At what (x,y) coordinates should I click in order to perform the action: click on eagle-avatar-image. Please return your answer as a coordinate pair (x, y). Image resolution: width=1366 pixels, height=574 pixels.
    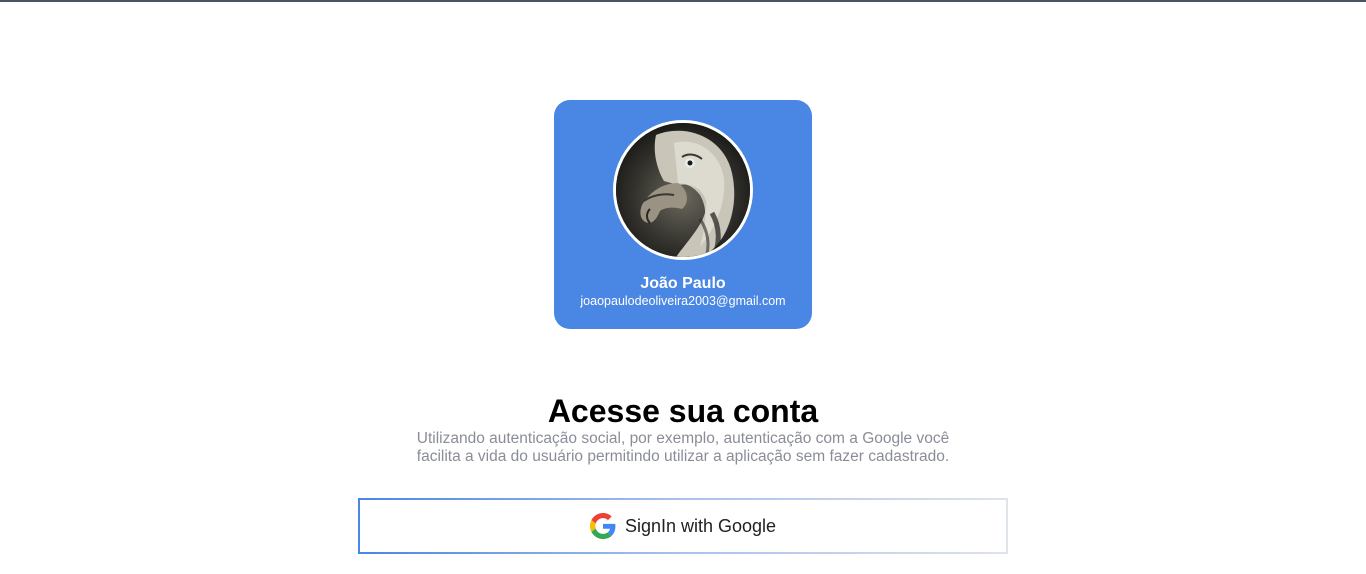
    Looking at the image, I should click on (683, 190).